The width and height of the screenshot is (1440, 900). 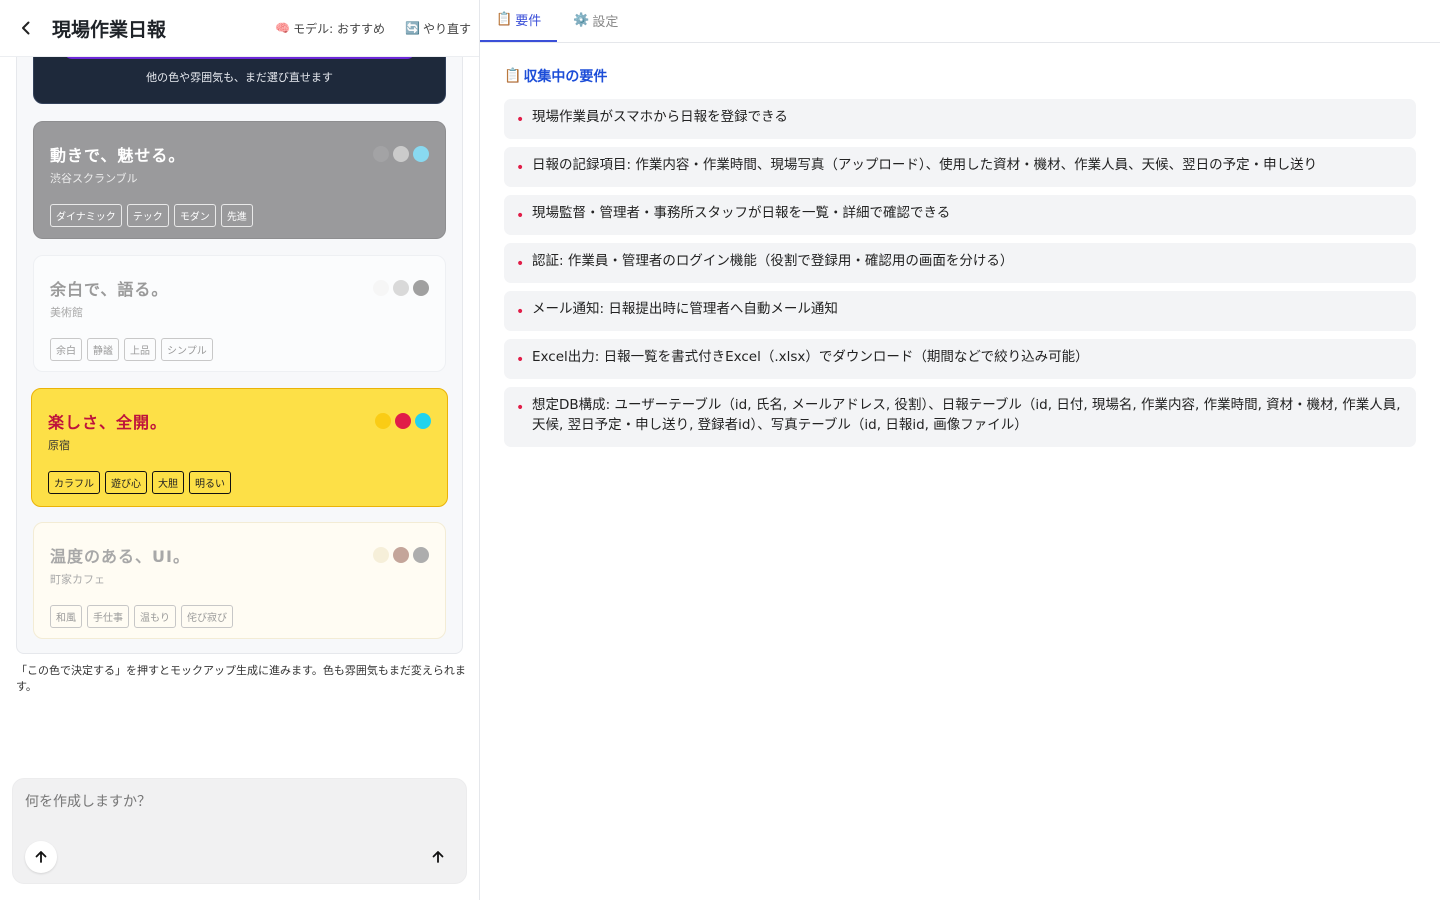 I want to click on theme-tag: 上品, so click(x=140, y=349).